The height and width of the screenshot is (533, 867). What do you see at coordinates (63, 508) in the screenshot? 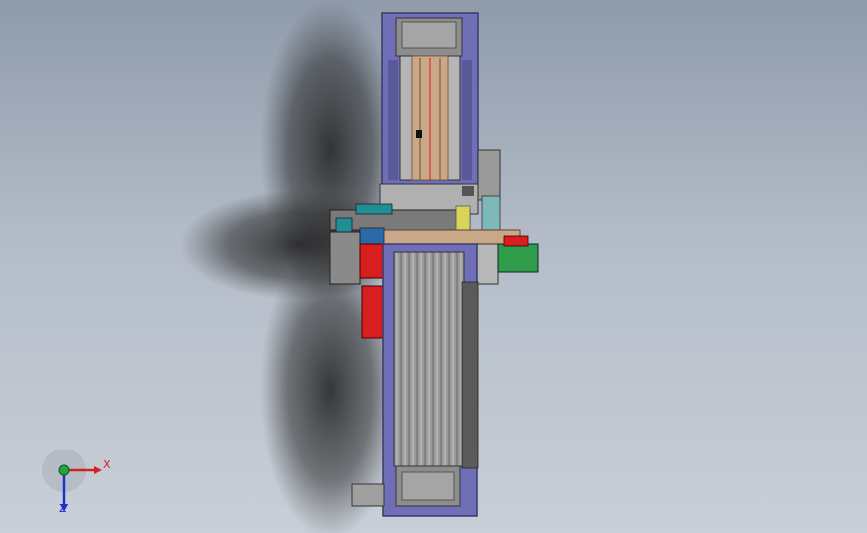
I see `triad-z-label: Z` at bounding box center [63, 508].